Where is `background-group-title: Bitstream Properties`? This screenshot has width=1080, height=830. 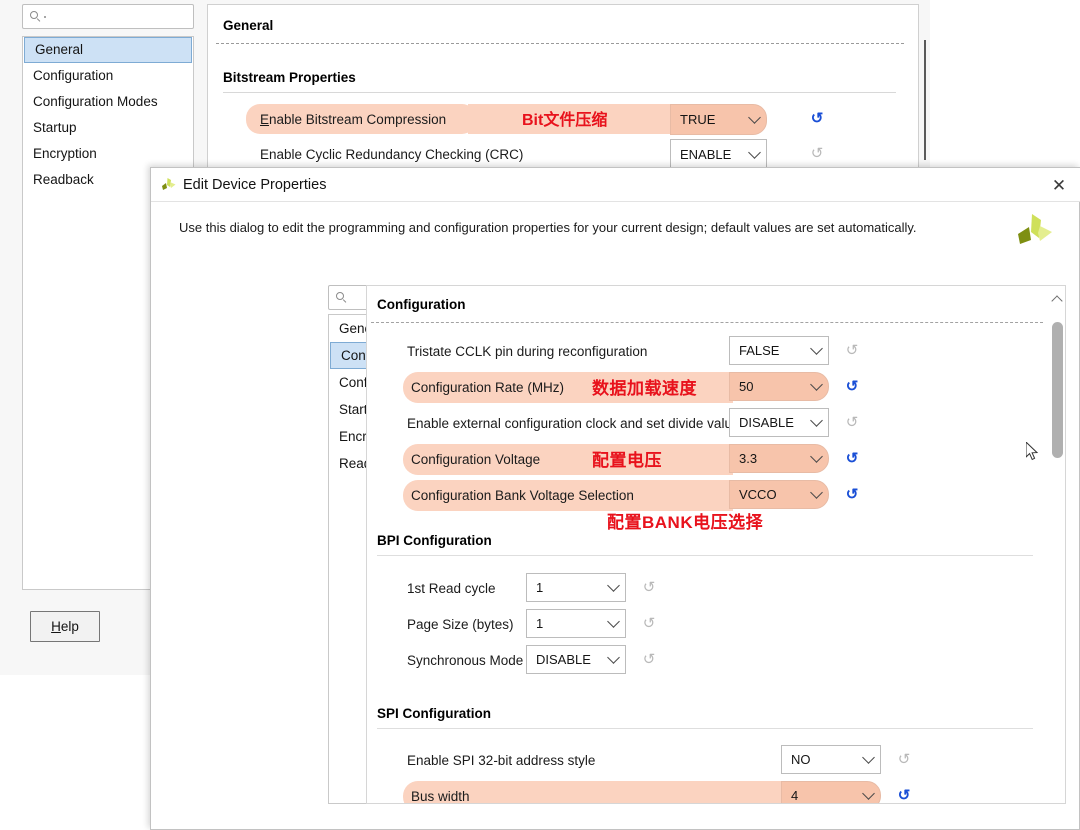
background-group-title: Bitstream Properties is located at coordinates (289, 77).